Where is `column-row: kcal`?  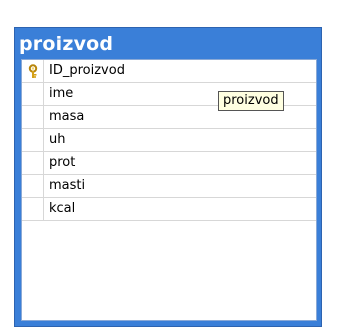
column-row: kcal is located at coordinates (169, 209).